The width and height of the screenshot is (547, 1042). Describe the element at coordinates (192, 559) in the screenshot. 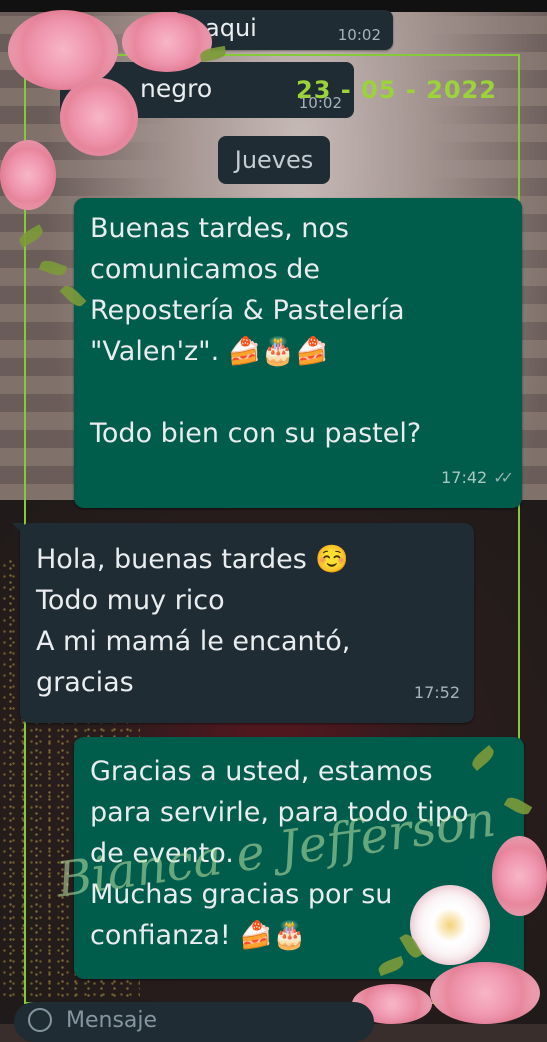

I see `message-line: Hola, buenas tardes ☺️` at that location.